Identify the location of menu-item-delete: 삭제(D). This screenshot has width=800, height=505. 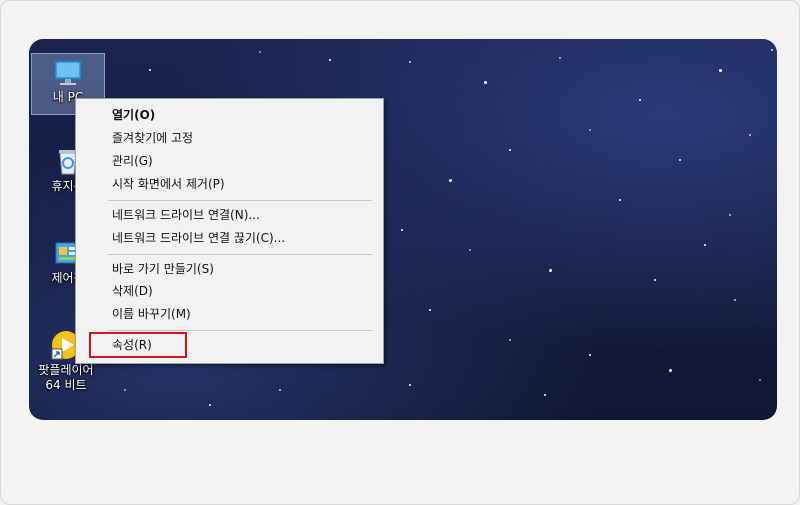
(132, 291).